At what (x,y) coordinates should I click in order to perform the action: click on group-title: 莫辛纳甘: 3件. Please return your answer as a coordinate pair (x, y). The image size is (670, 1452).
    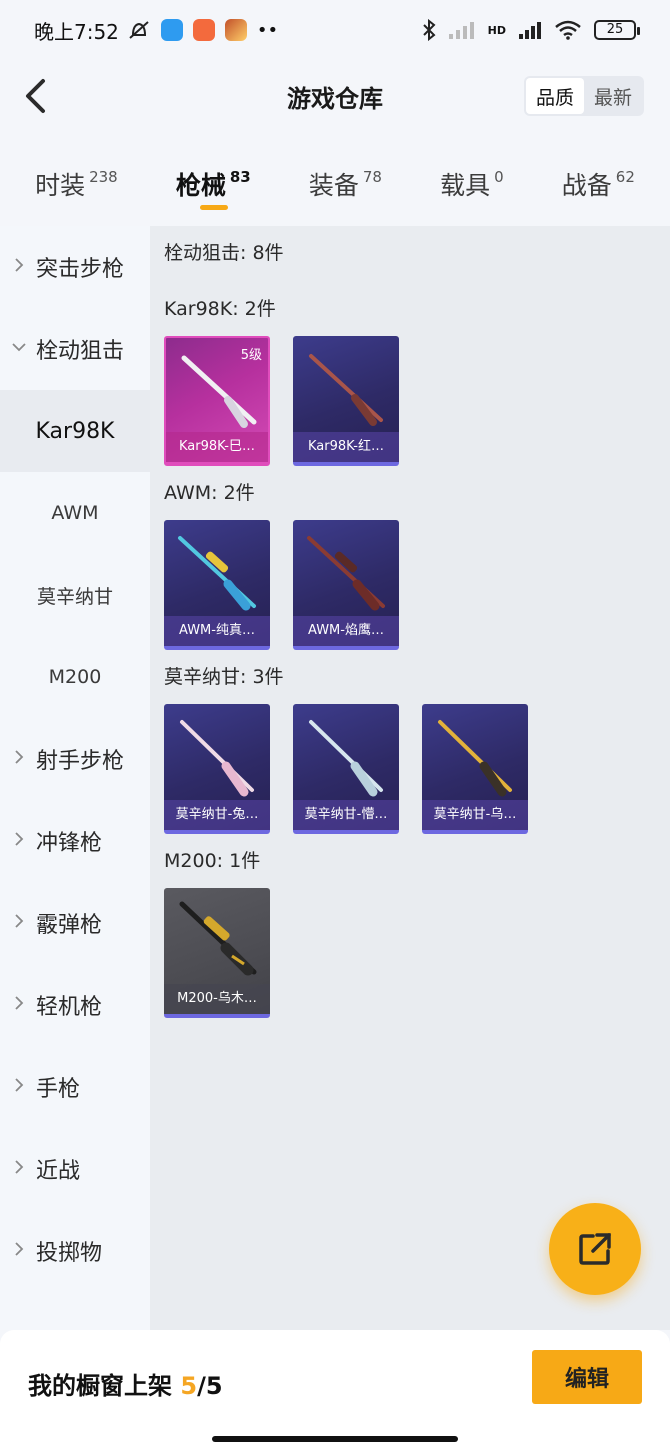
    Looking at the image, I should click on (224, 677).